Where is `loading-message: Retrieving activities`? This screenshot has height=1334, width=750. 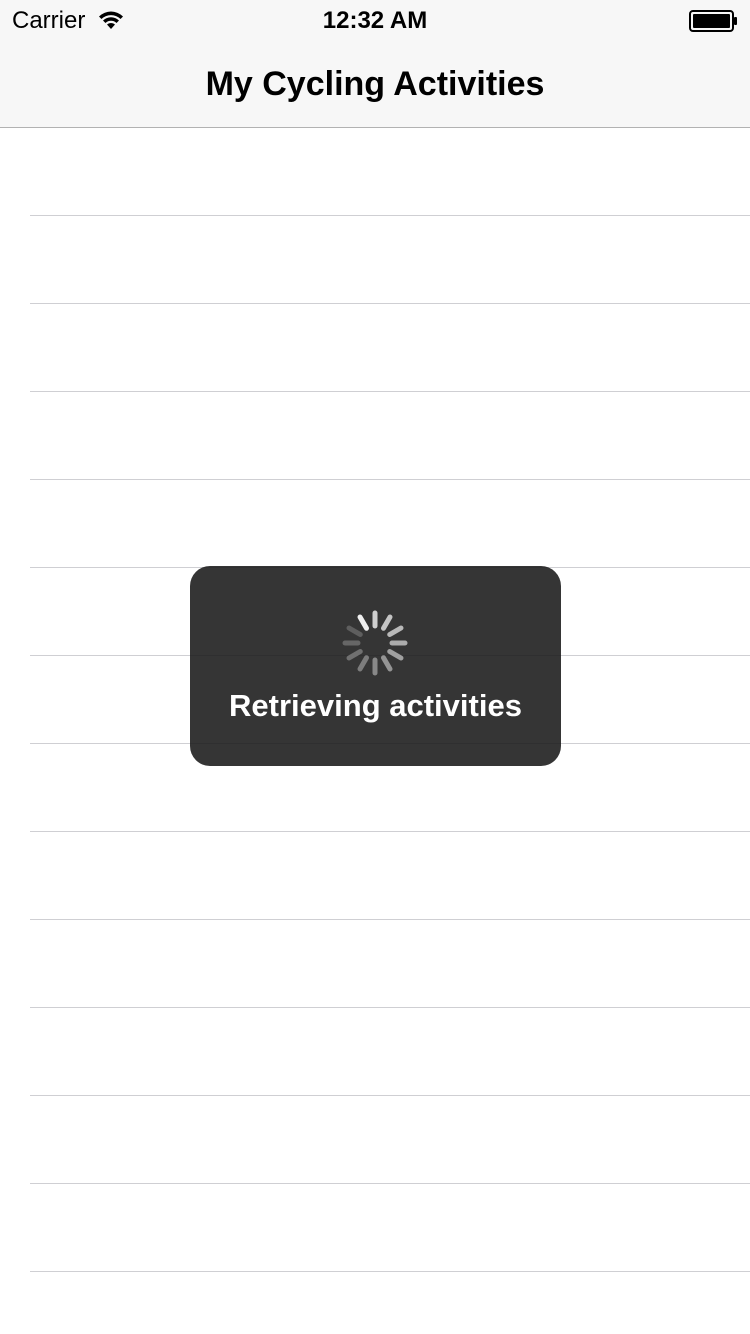 loading-message: Retrieving activities is located at coordinates (375, 705).